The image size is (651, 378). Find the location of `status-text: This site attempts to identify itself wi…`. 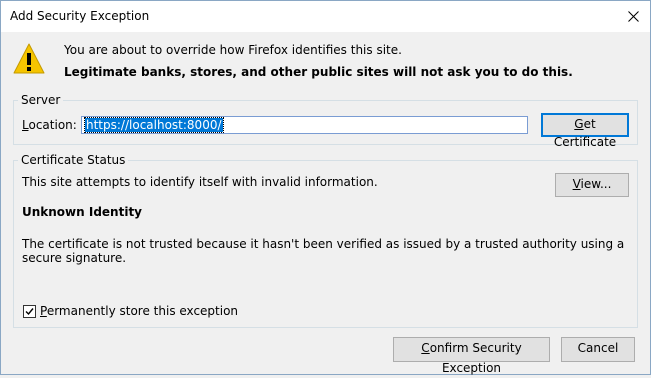

status-text: This site attempts to identify itself wi… is located at coordinates (200, 182).